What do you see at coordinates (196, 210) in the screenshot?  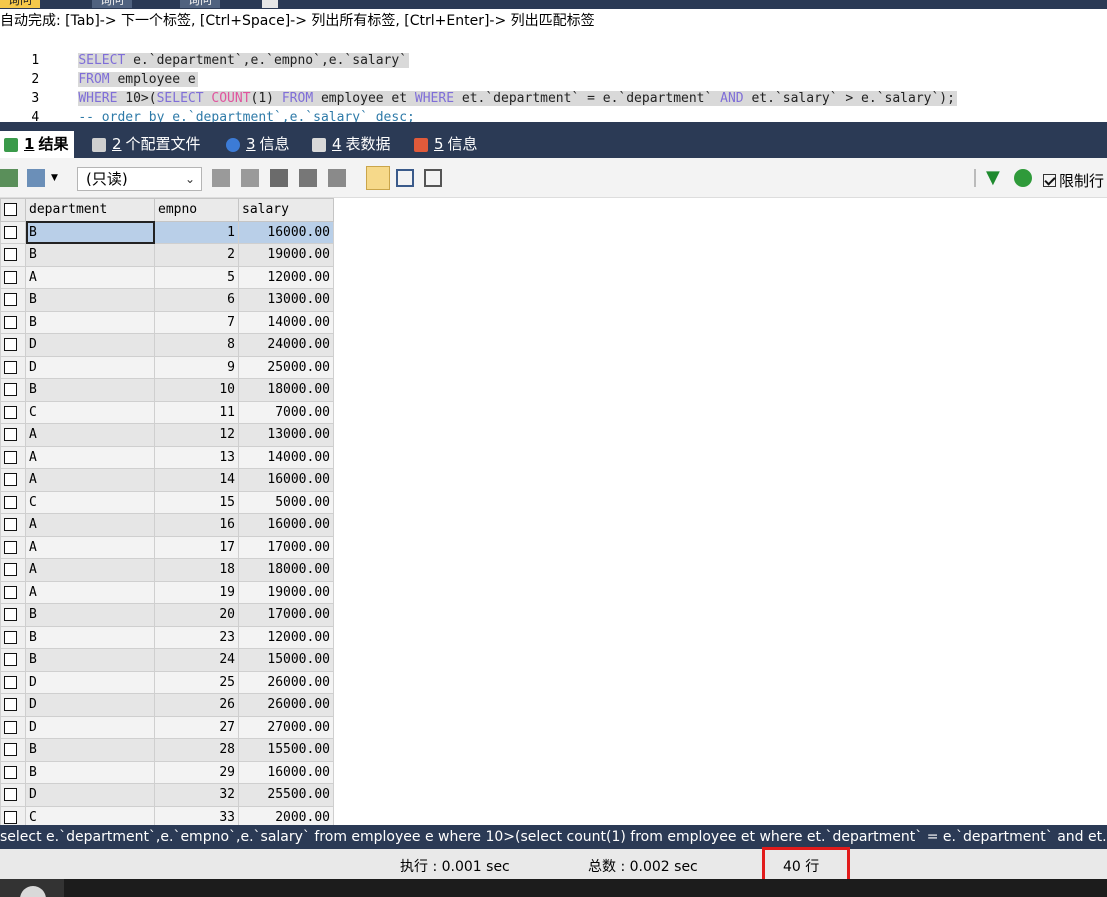 I see `column-header-empno: empno` at bounding box center [196, 210].